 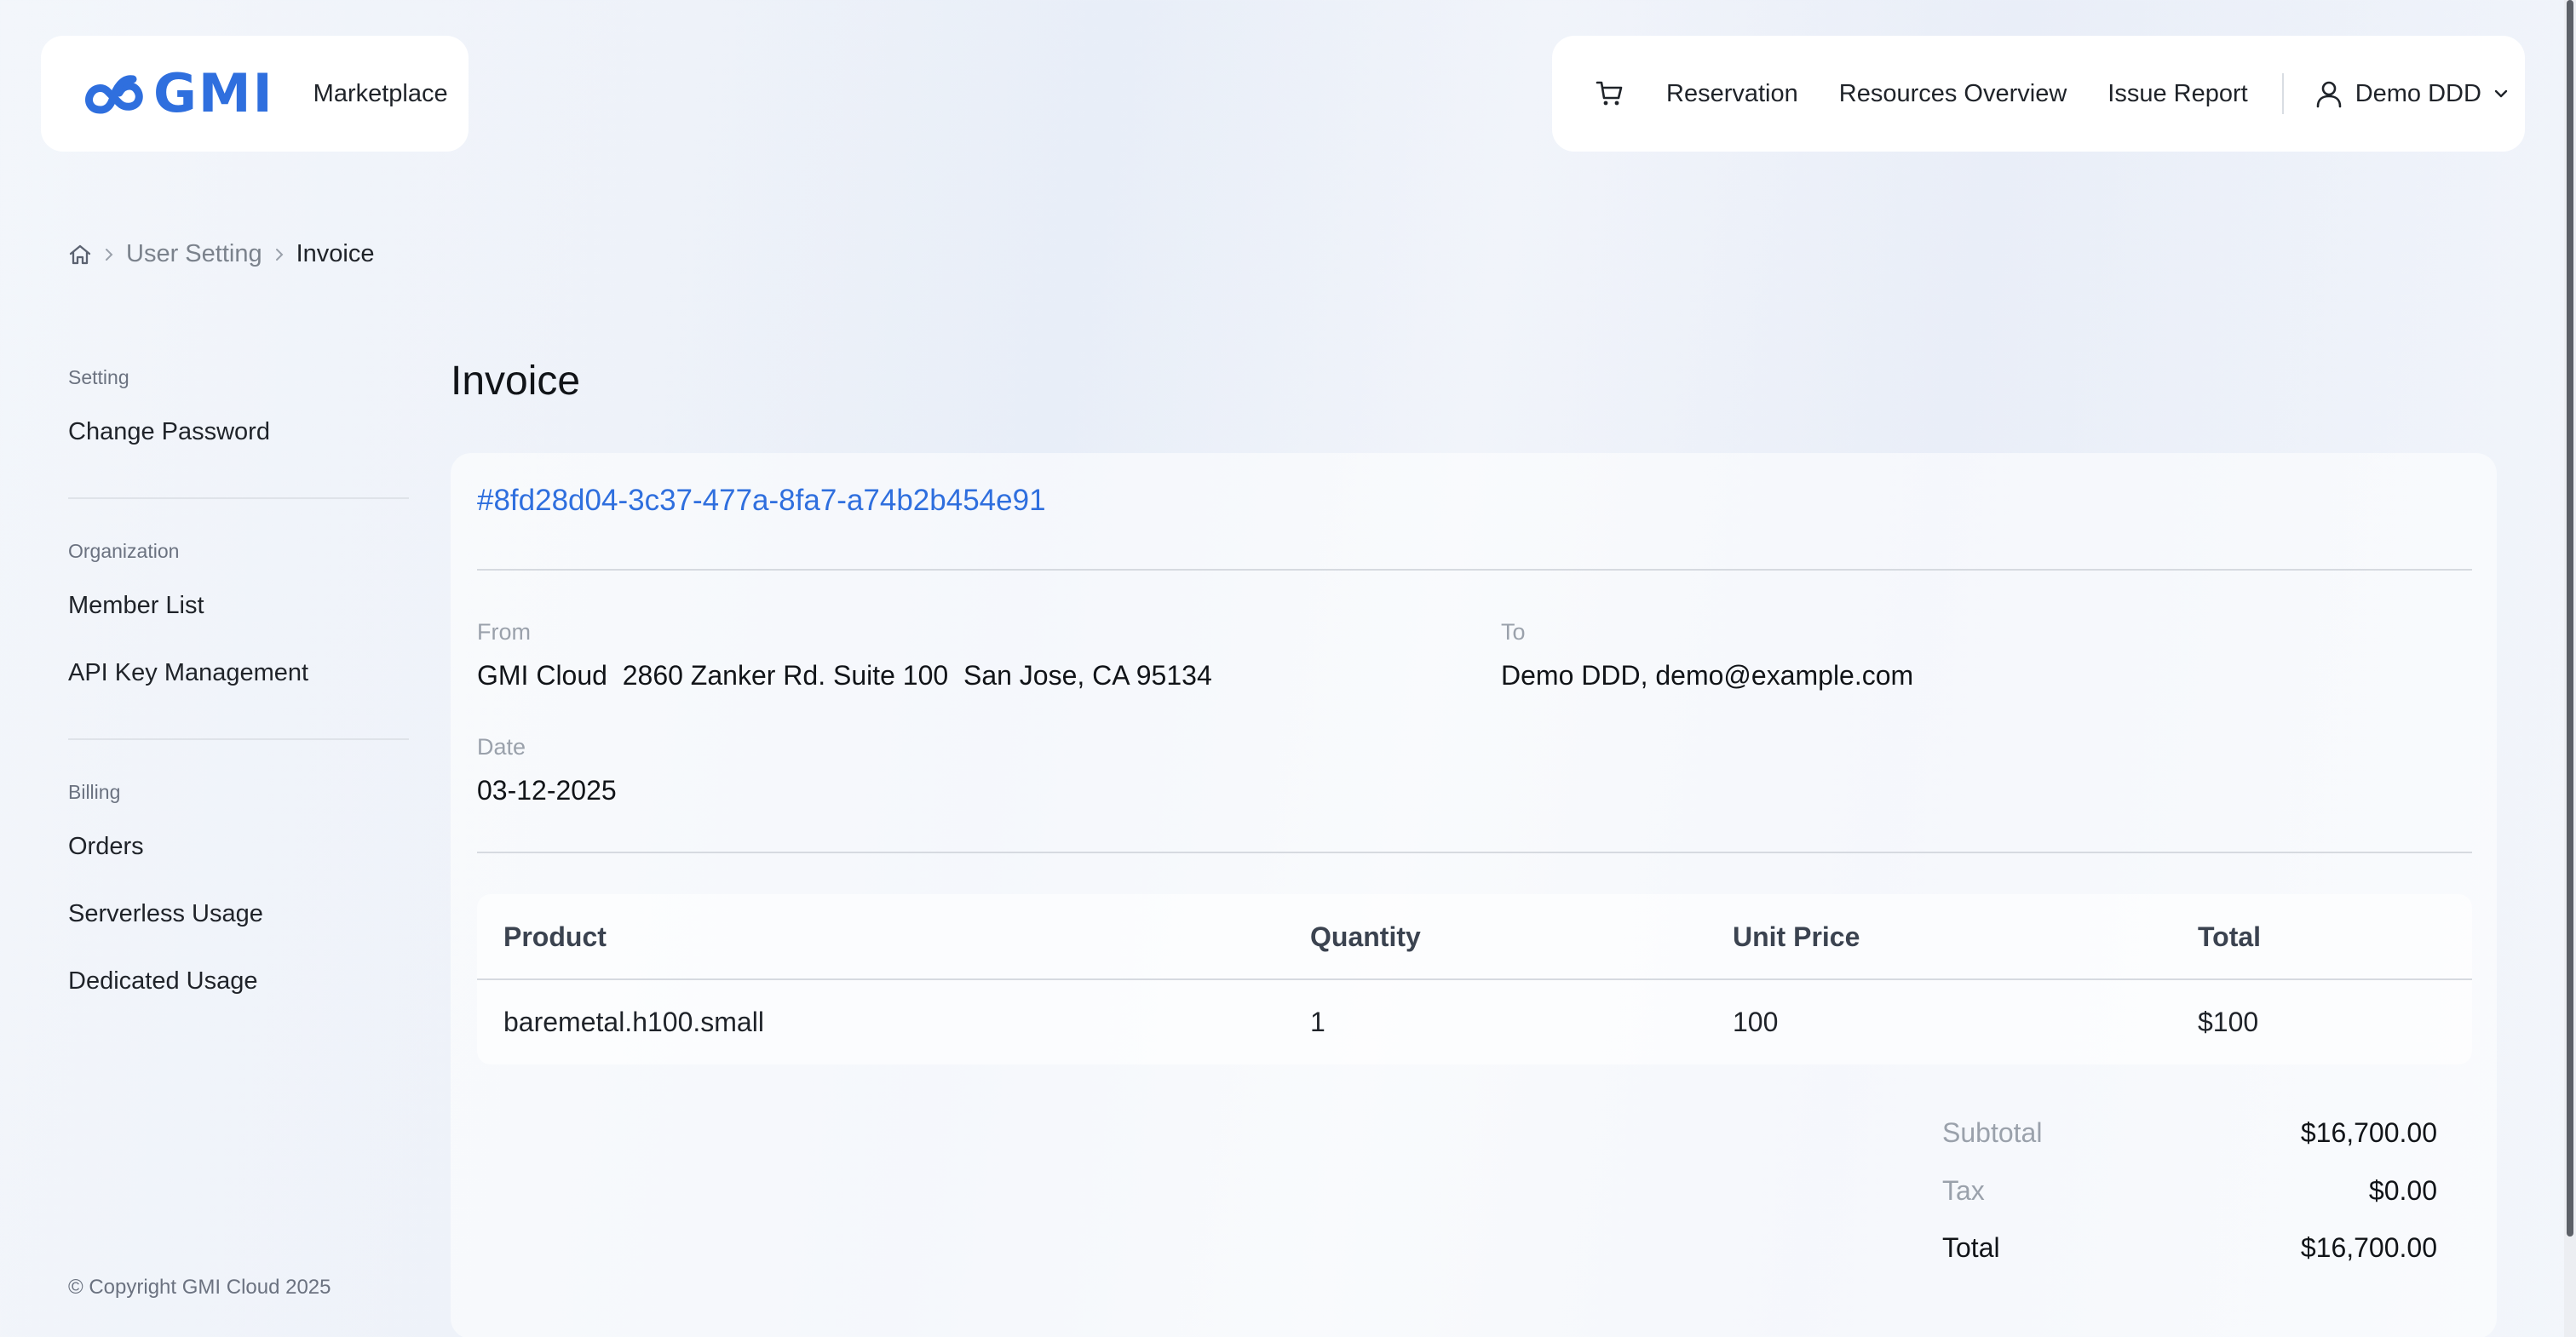 I want to click on sidebar-item-api-key-management: API Key Management, so click(x=239, y=673).